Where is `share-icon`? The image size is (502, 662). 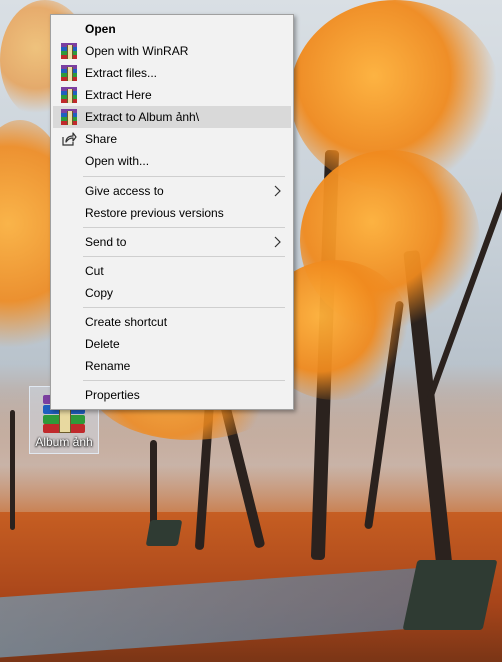
share-icon is located at coordinates (69, 139).